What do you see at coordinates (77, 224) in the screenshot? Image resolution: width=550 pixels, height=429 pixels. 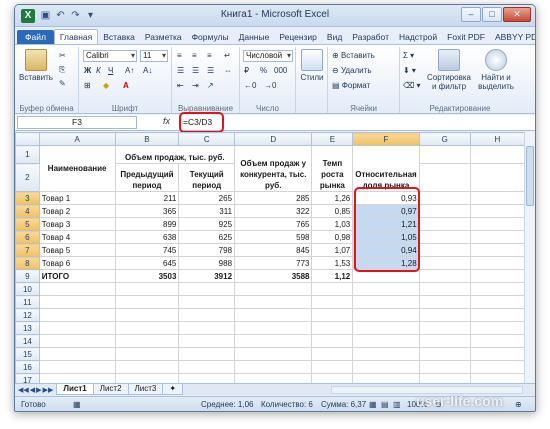 I see `cell: Товар 3` at bounding box center [77, 224].